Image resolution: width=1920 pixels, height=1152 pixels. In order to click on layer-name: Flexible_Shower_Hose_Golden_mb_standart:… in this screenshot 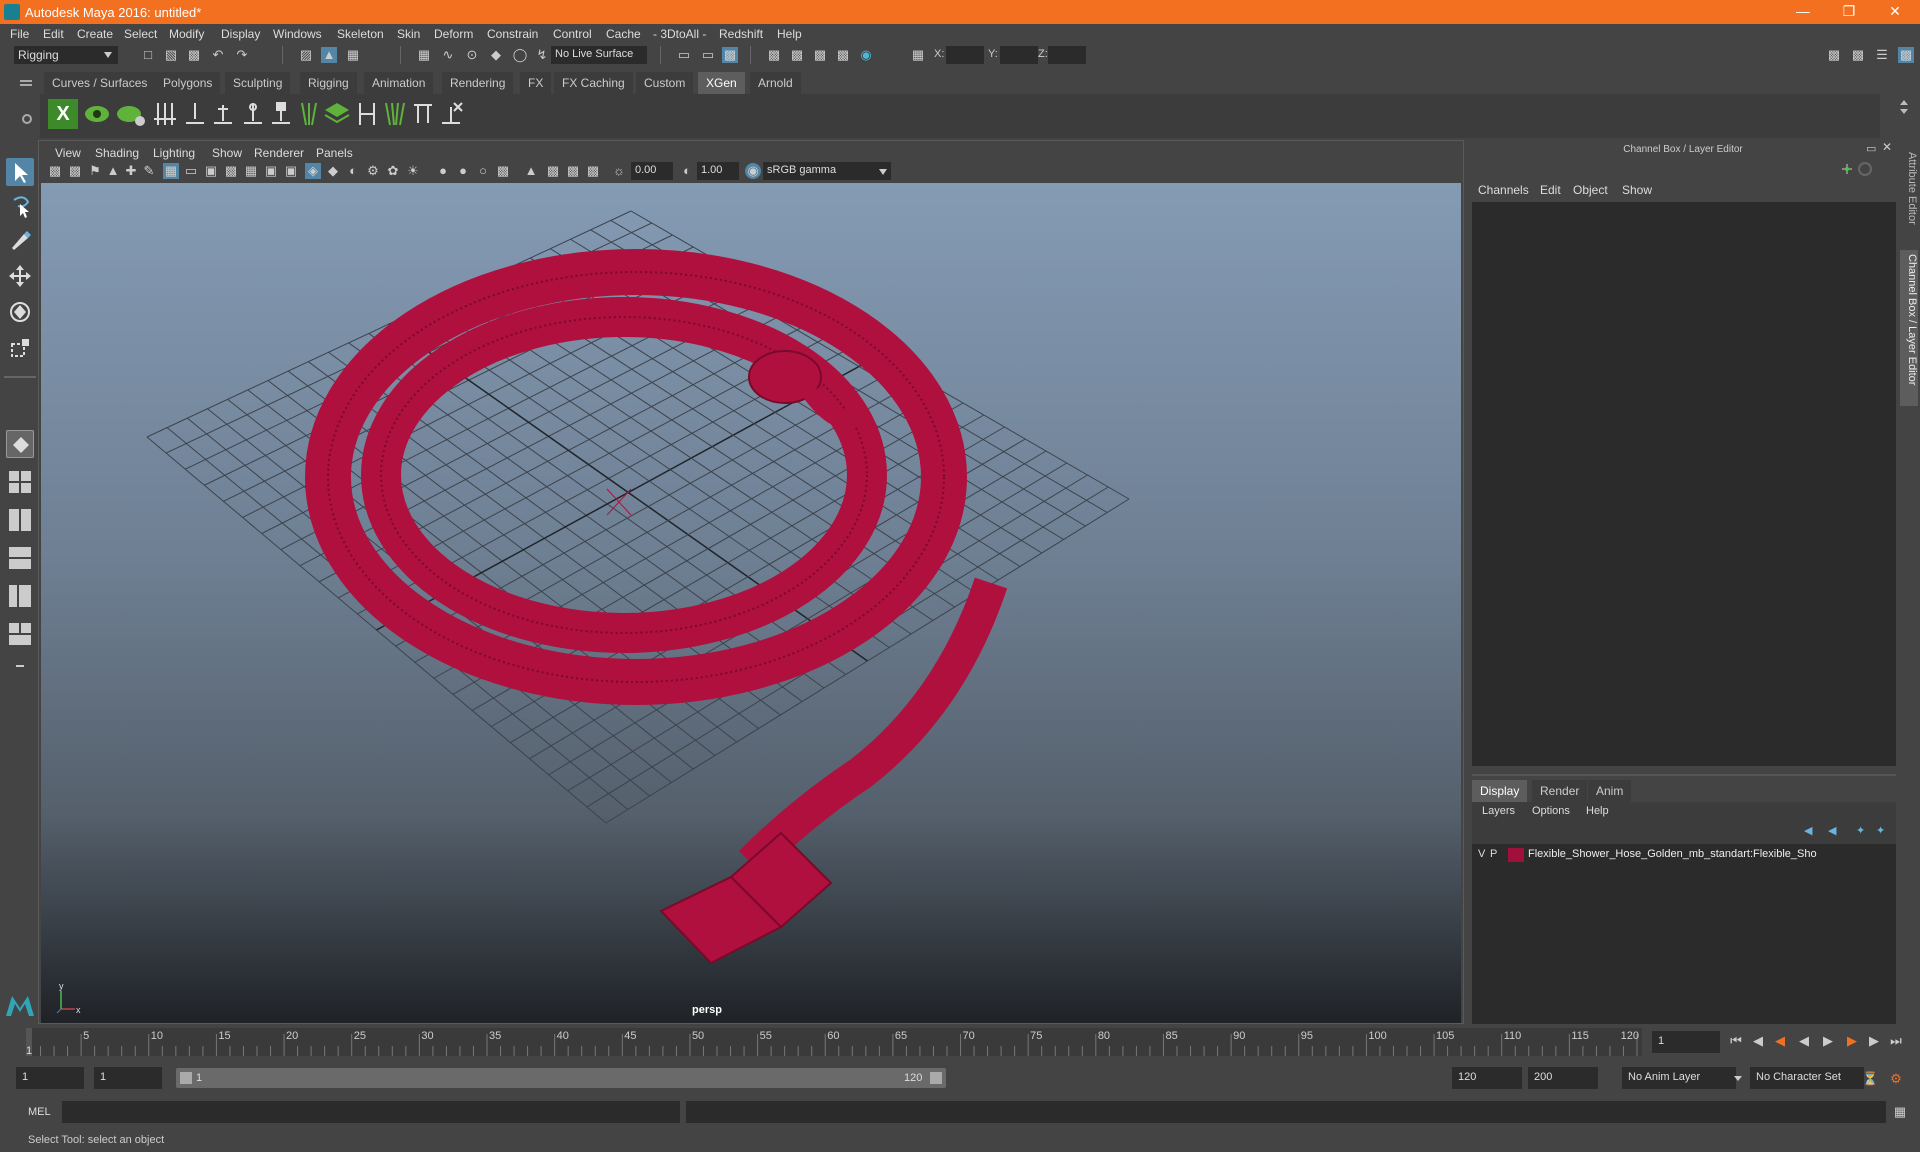, I will do `click(1708, 854)`.